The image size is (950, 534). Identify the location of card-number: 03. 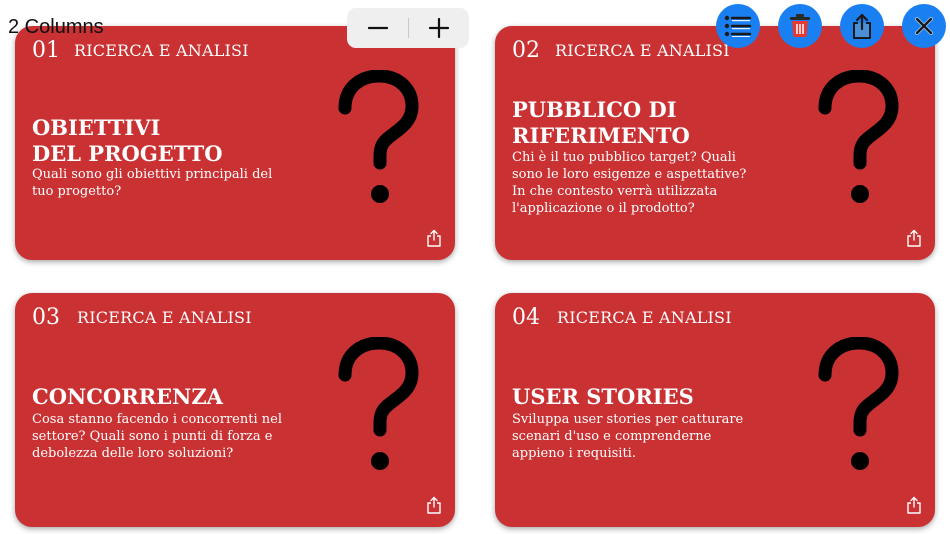
(46, 317).